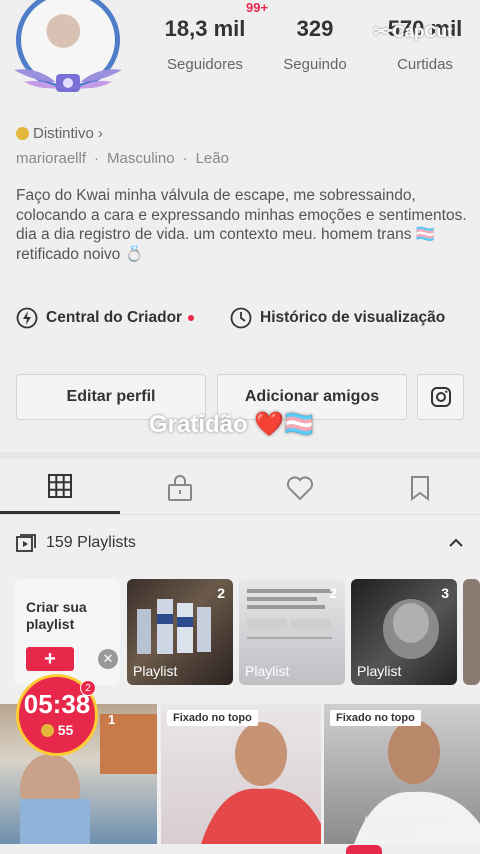 The width and height of the screenshot is (480, 854). What do you see at coordinates (241, 318) in the screenshot?
I see `clock-icon` at bounding box center [241, 318].